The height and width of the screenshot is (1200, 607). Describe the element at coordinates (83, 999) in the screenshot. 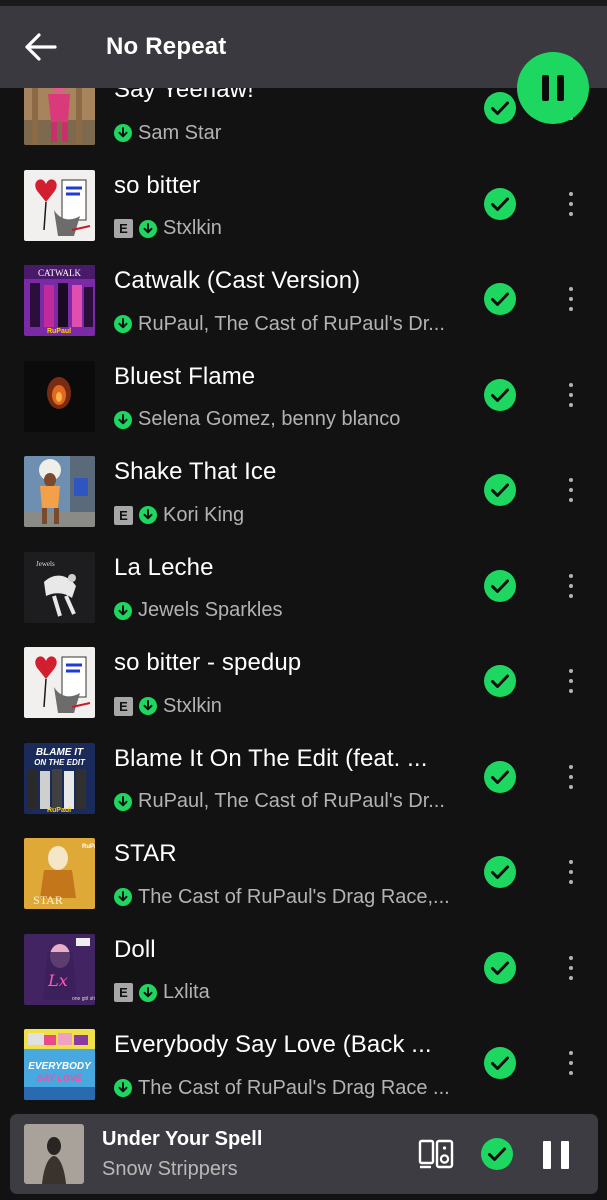

I see `svg-text: one girl show` at that location.